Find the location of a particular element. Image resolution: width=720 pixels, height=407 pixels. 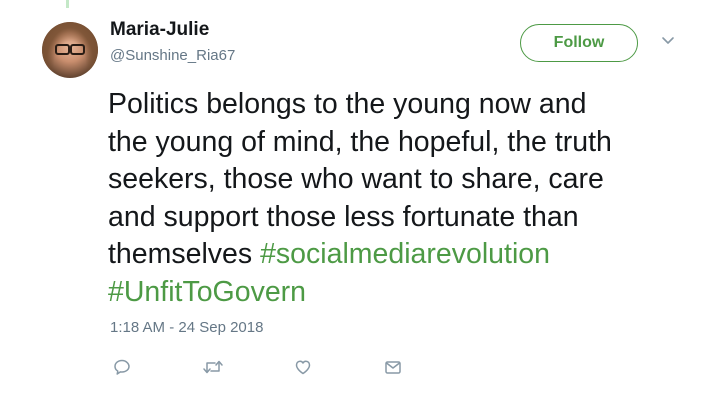

reply-button is located at coordinates (122, 367).